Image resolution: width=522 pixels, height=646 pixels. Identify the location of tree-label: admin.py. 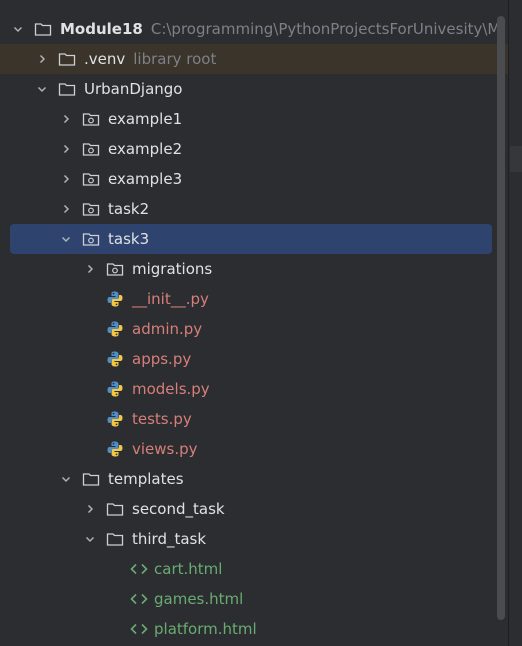
(167, 329).